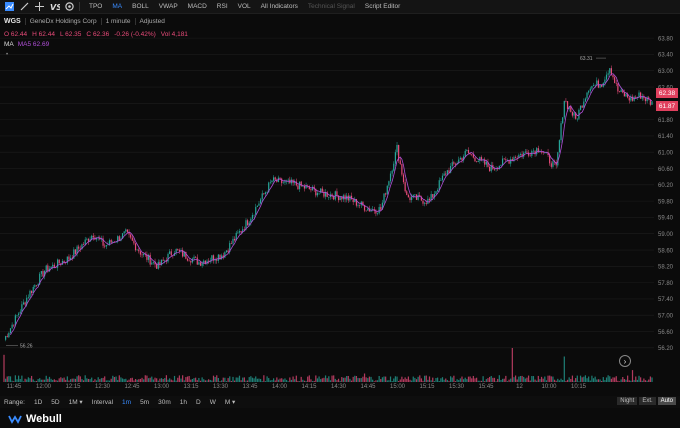  I want to click on tab-tpo: TPO, so click(95, 6).